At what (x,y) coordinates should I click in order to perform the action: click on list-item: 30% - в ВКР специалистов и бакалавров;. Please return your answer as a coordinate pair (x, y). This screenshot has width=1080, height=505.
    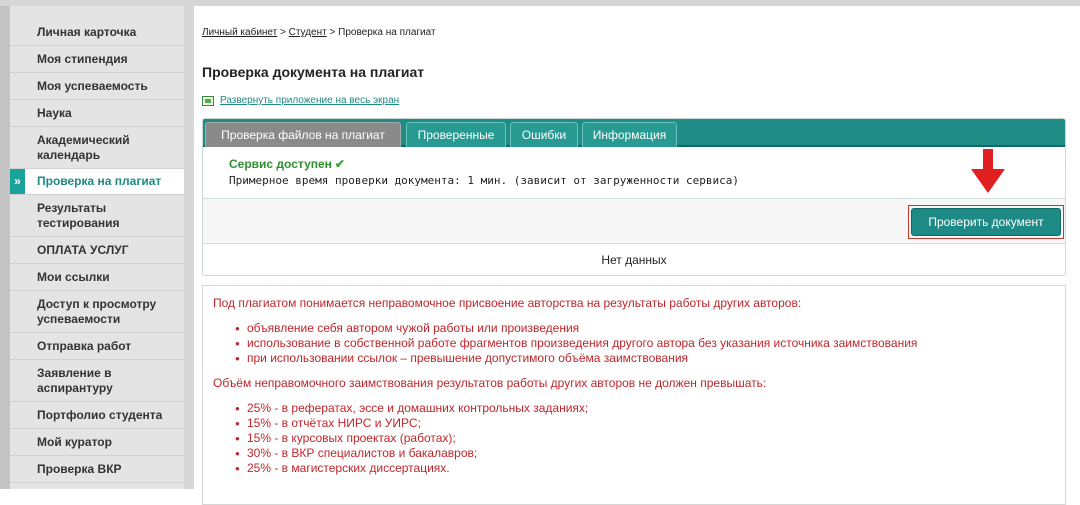
    Looking at the image, I should click on (645, 453).